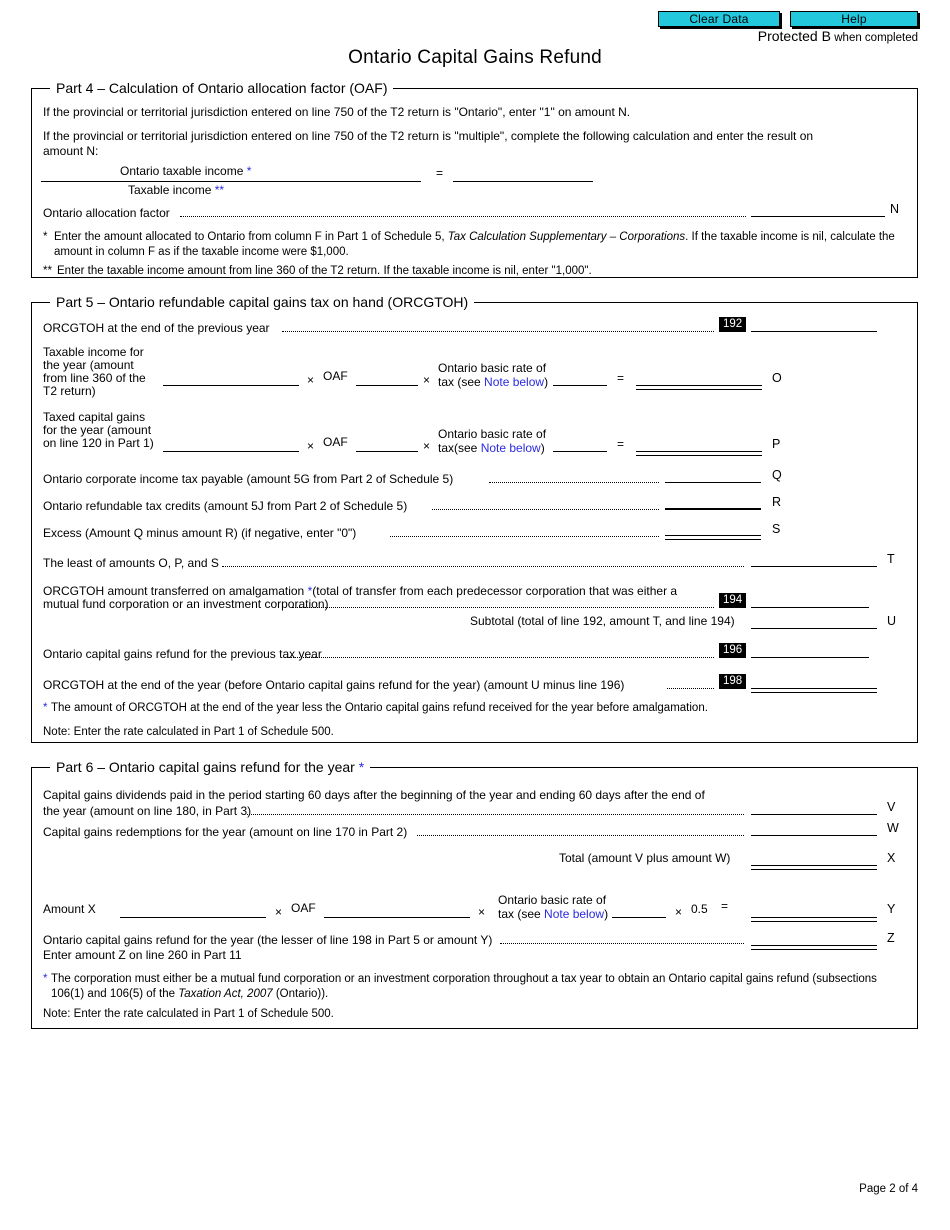 The image size is (950, 1230). I want to click on clear-data-button: Clear Data, so click(719, 19).